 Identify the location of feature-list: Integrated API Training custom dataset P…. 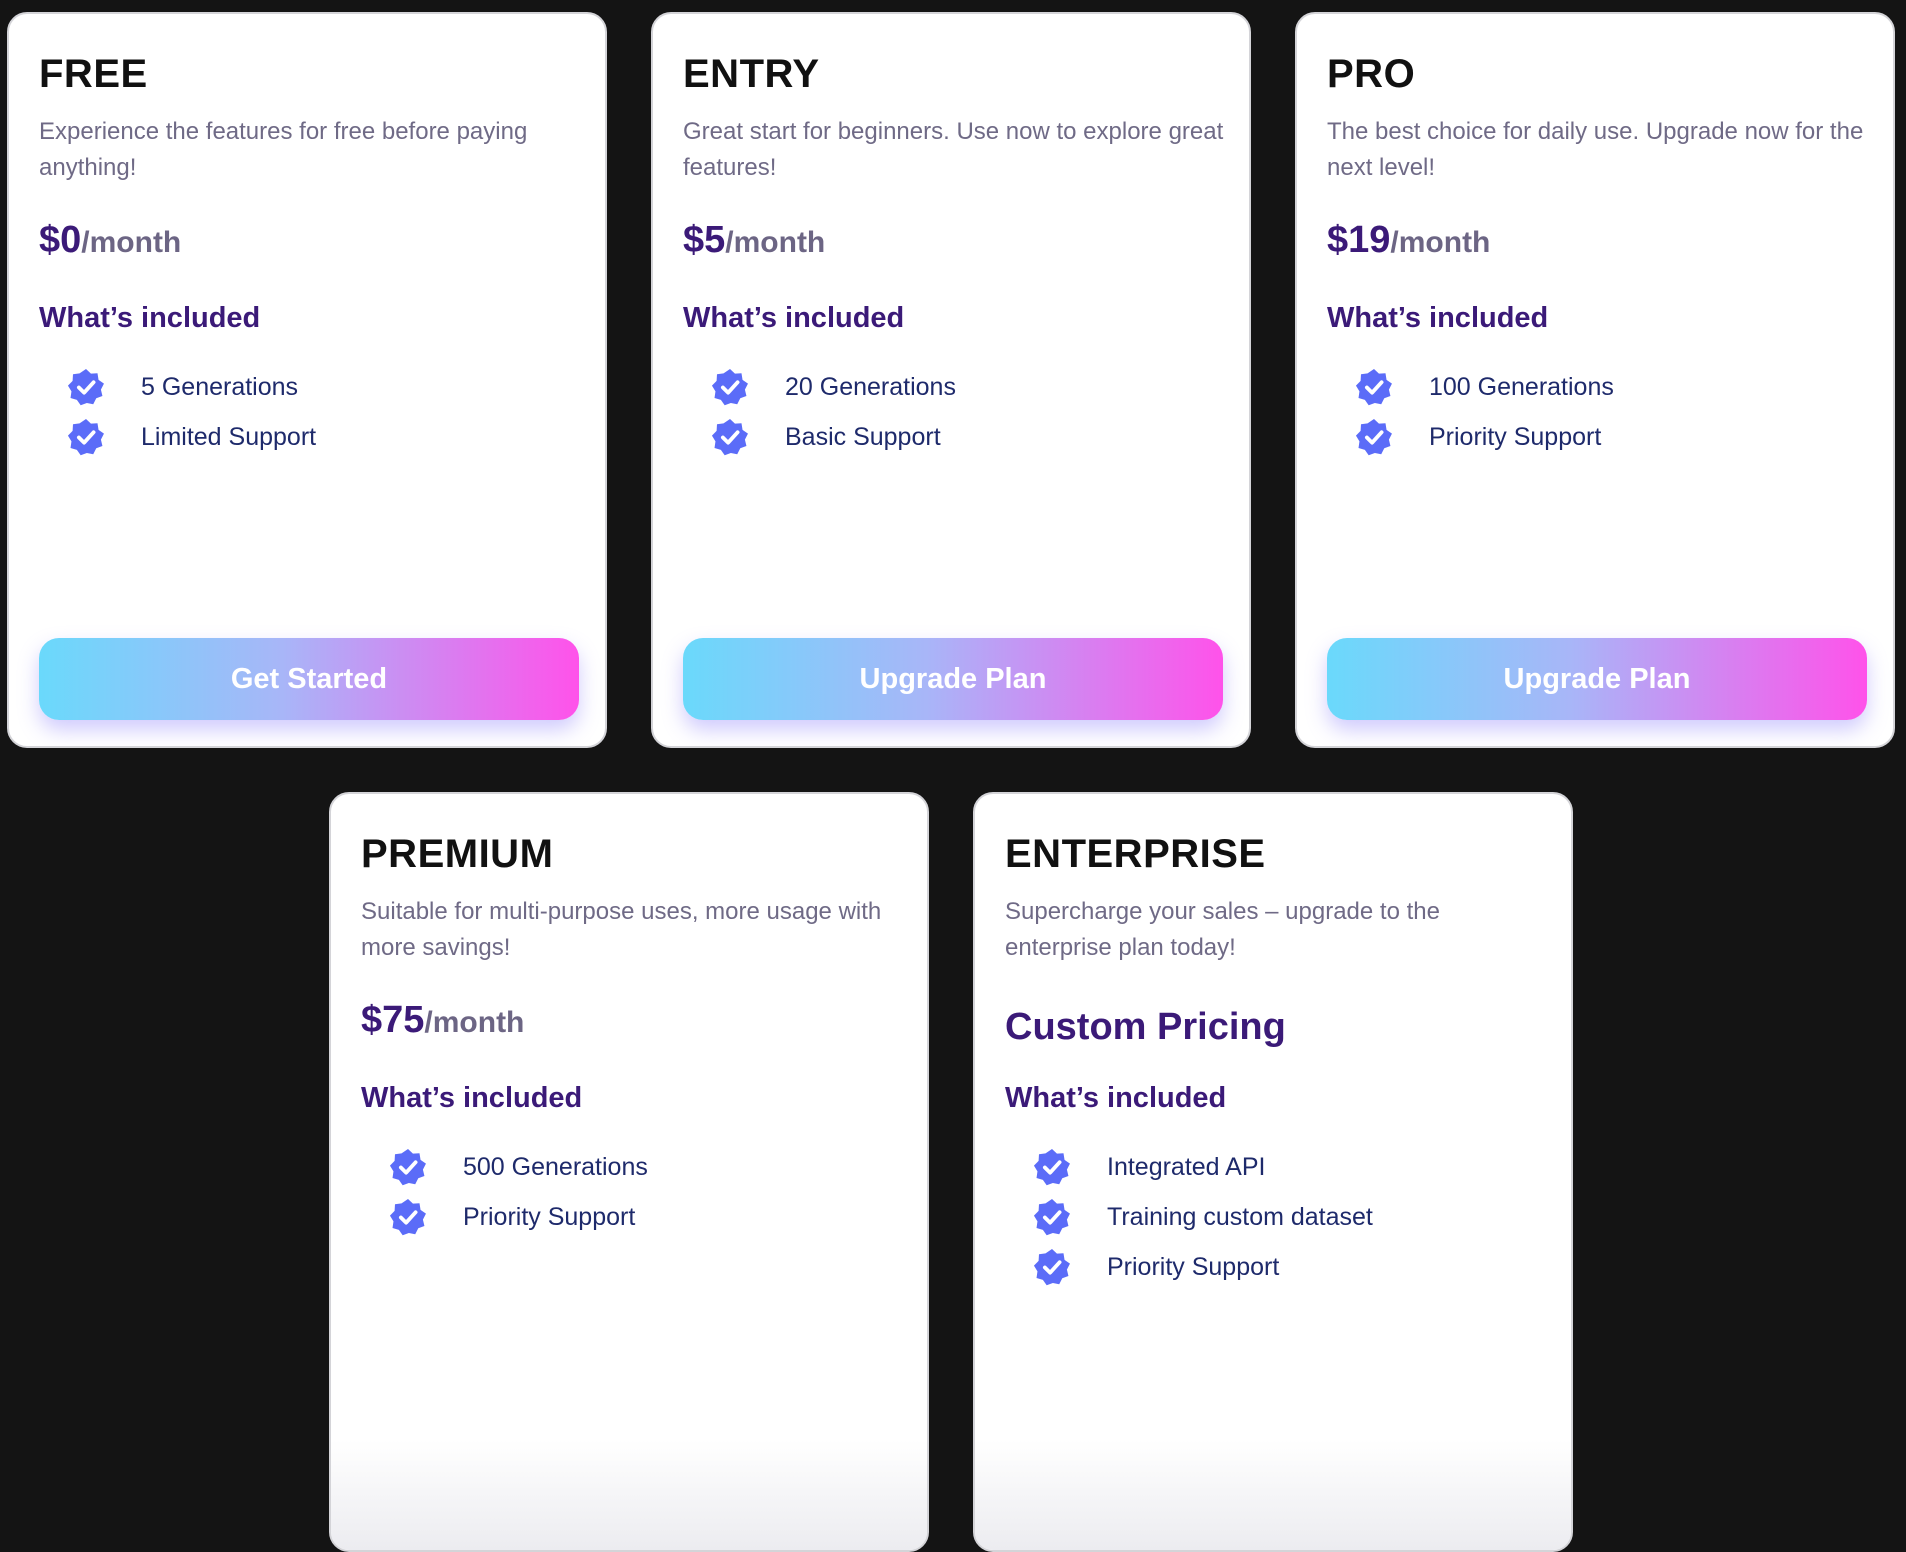
(1203, 1217).